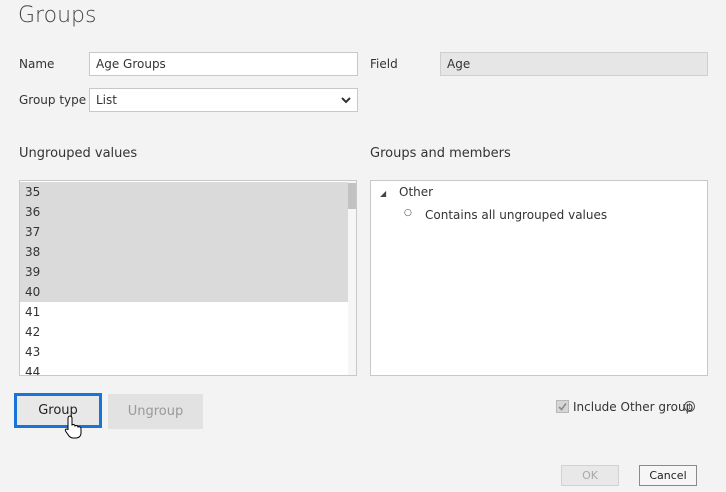 This screenshot has height=492, width=726. Describe the element at coordinates (33, 352) in the screenshot. I see `list-item-label: 43` at that location.